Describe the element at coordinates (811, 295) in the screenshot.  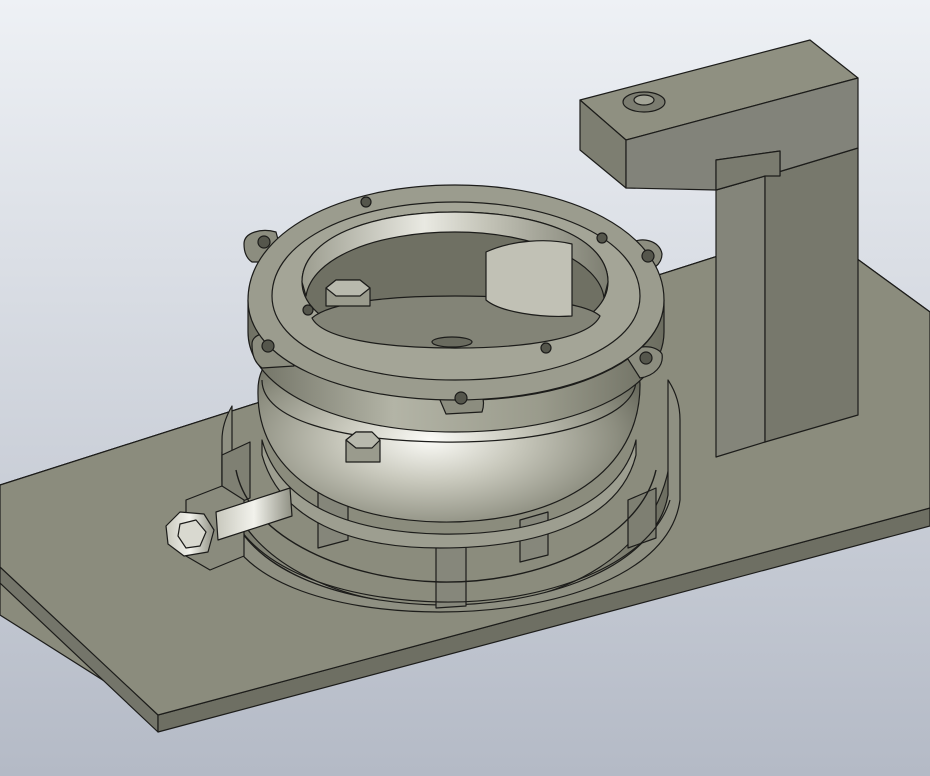
I see `bracket-post-side` at that location.